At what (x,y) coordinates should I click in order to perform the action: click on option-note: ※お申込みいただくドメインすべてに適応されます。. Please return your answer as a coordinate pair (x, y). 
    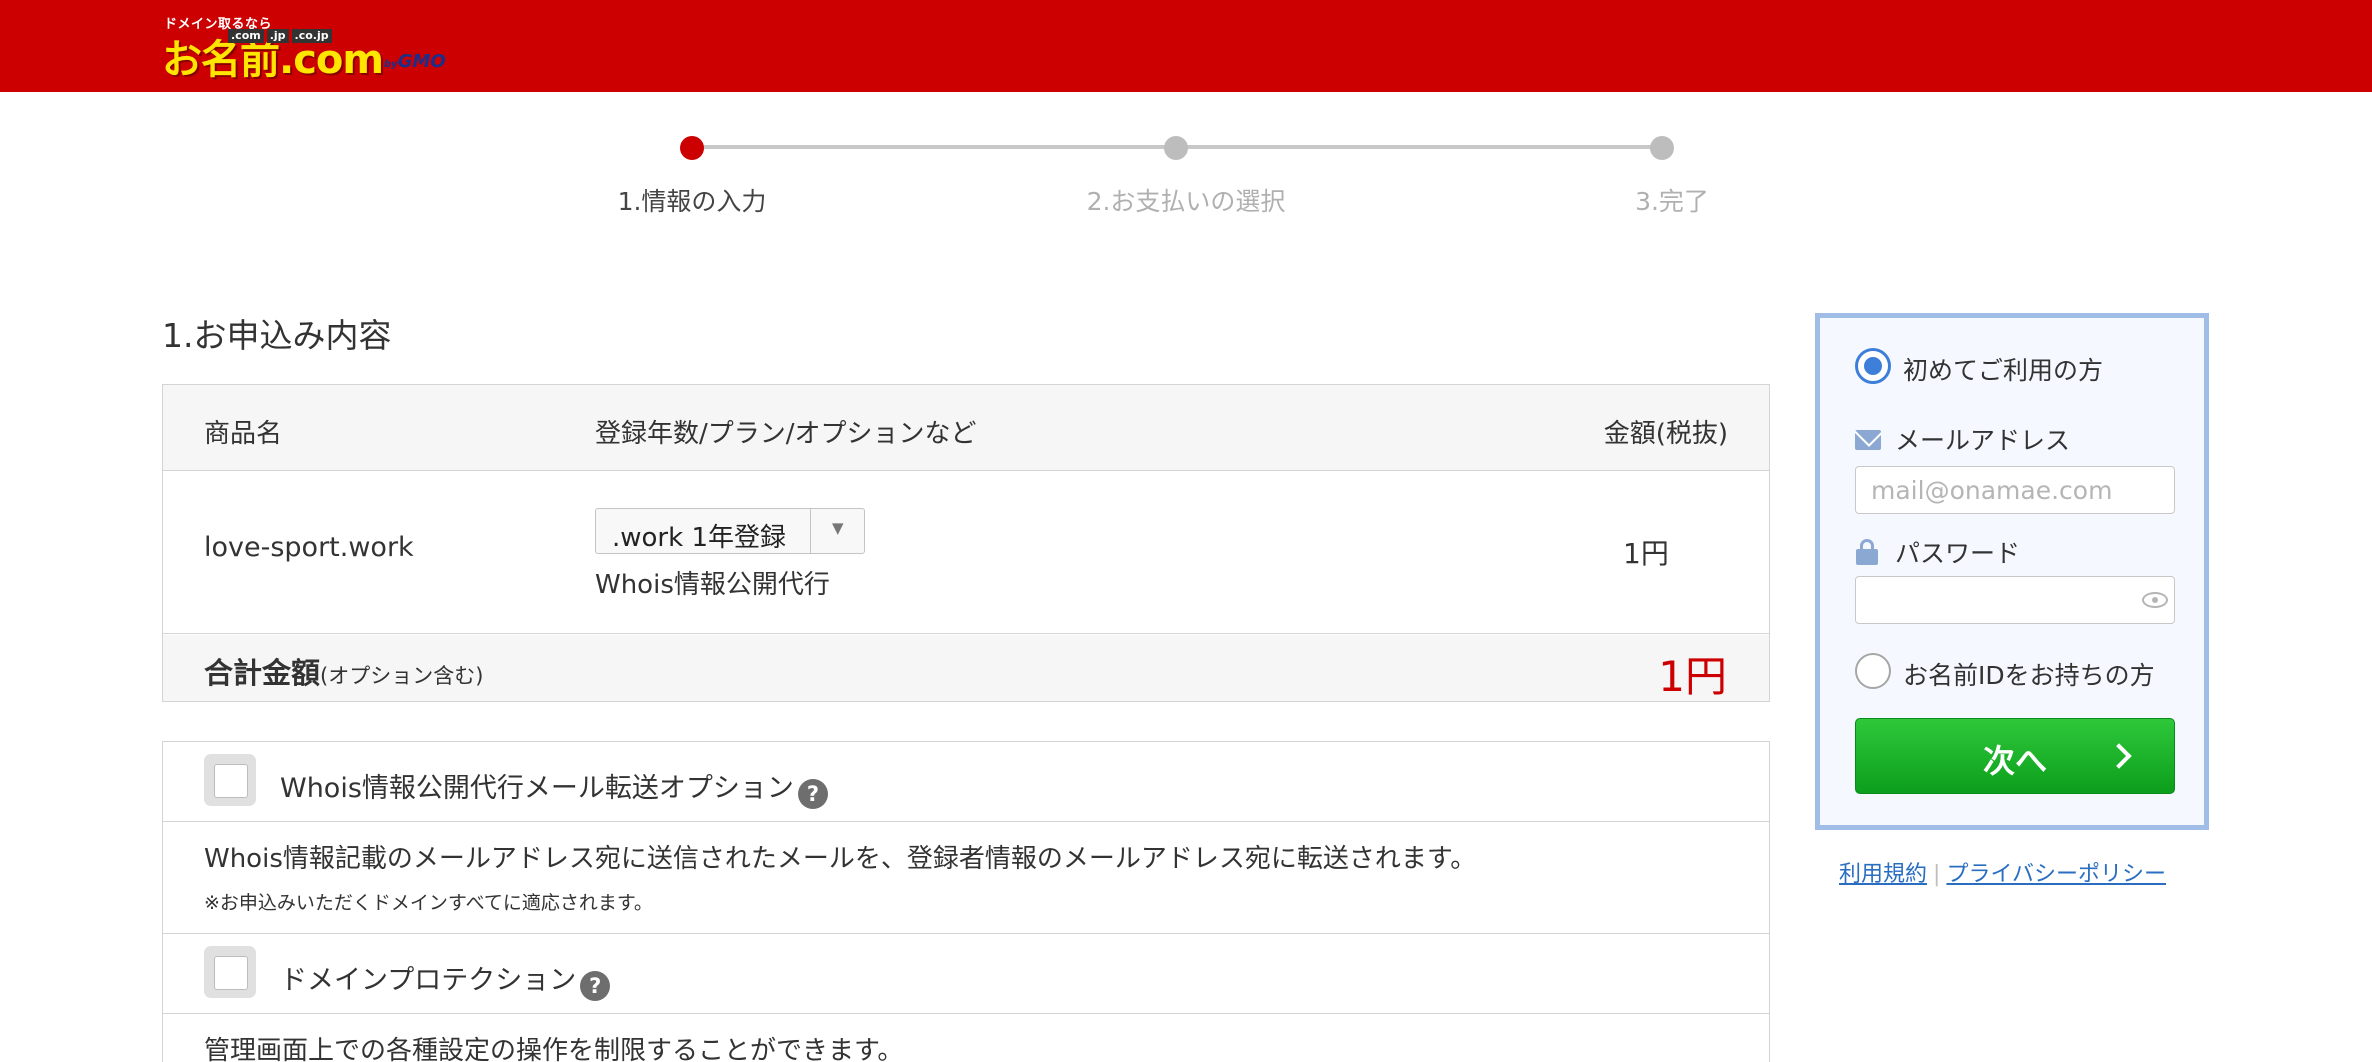
    Looking at the image, I should click on (428, 903).